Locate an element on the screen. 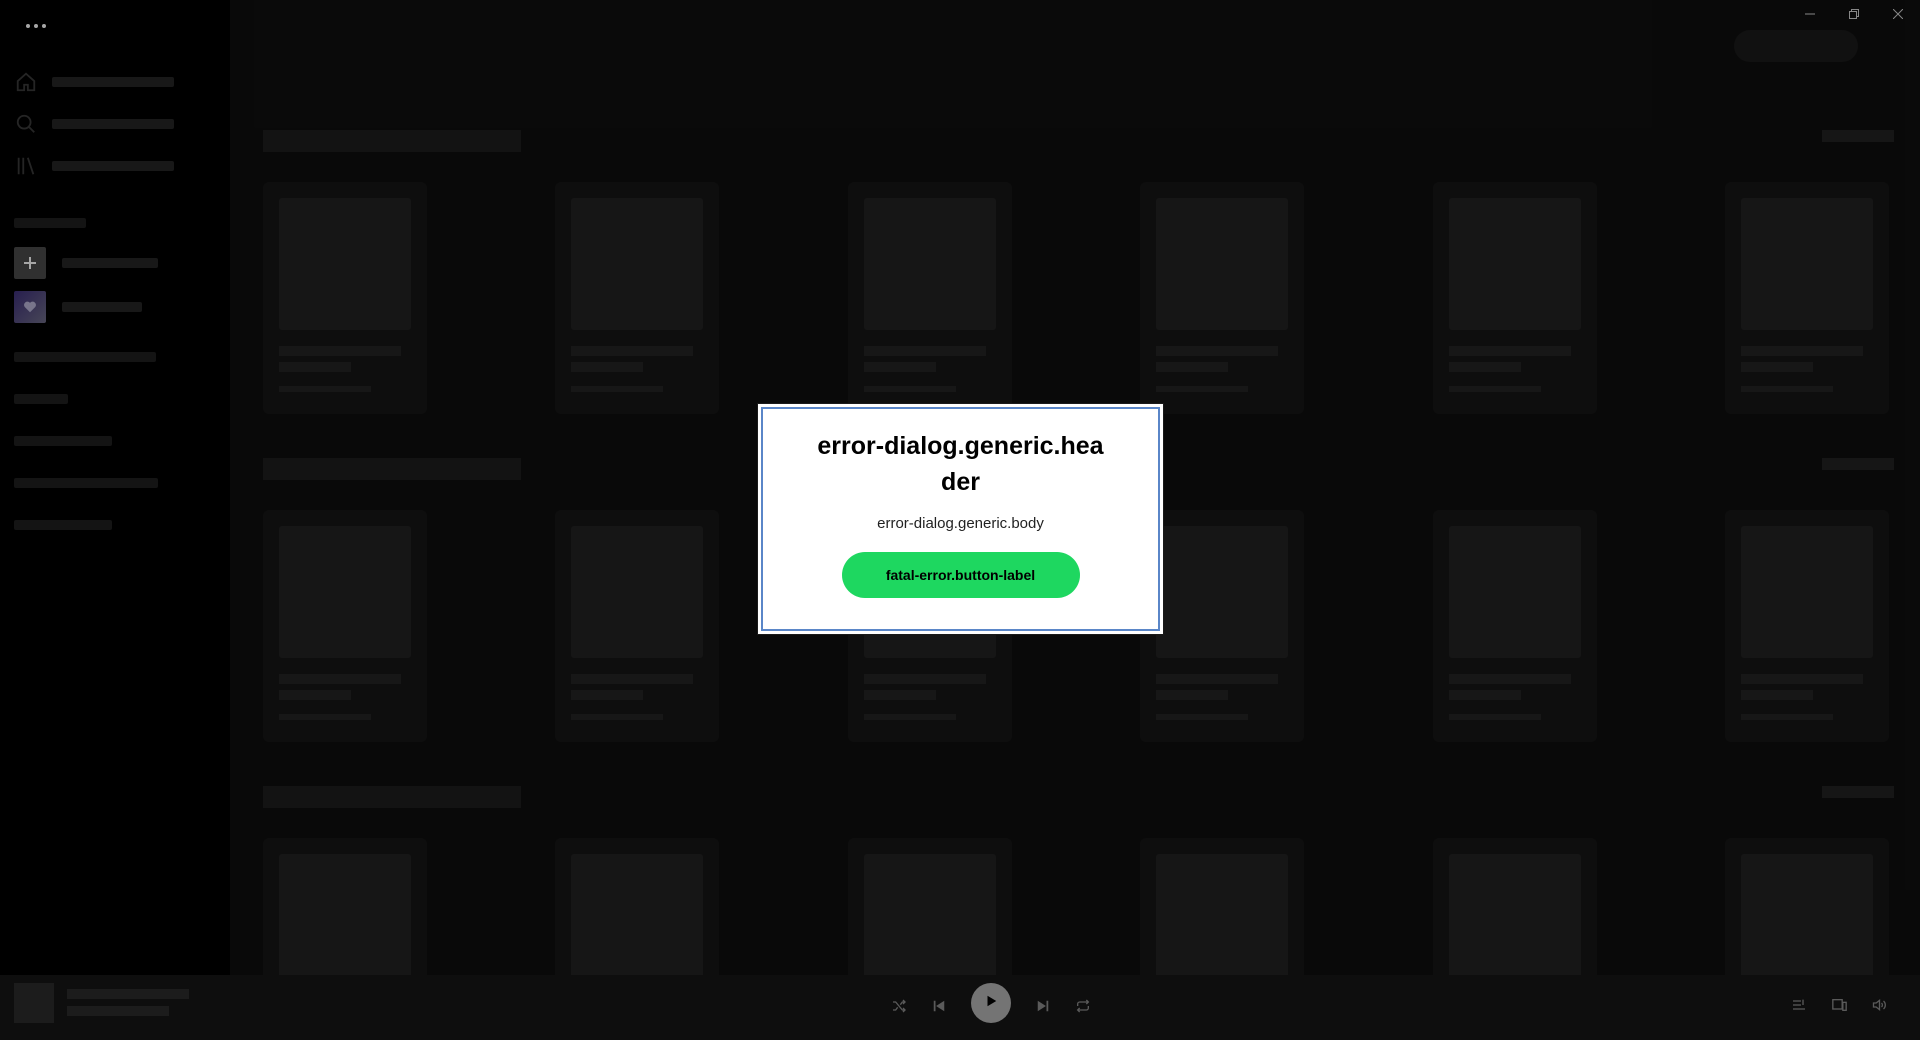  dialog-body: error-dialog.generic.body is located at coordinates (960, 523).